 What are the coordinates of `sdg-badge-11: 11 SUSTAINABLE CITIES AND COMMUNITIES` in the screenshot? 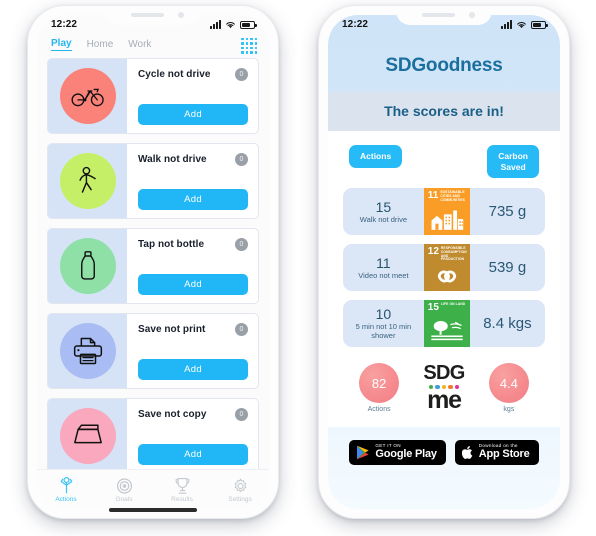 It's located at (446, 212).